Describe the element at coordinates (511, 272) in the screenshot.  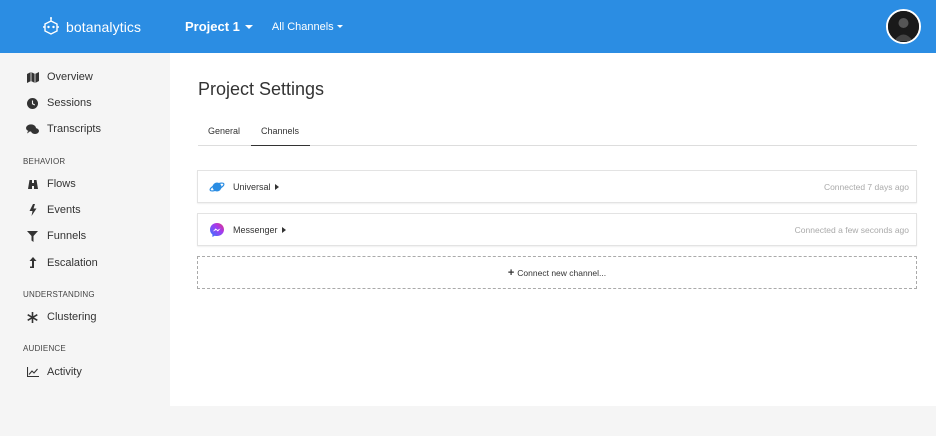
I see `plus-icon: +` at that location.